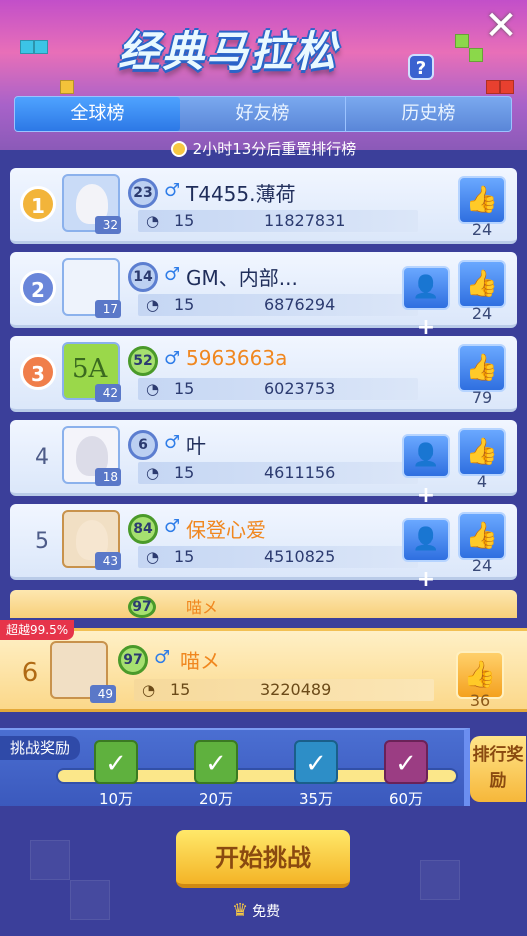 This screenshot has width=527, height=936. Describe the element at coordinates (406, 799) in the screenshot. I see `milestone-label: 60万` at that location.